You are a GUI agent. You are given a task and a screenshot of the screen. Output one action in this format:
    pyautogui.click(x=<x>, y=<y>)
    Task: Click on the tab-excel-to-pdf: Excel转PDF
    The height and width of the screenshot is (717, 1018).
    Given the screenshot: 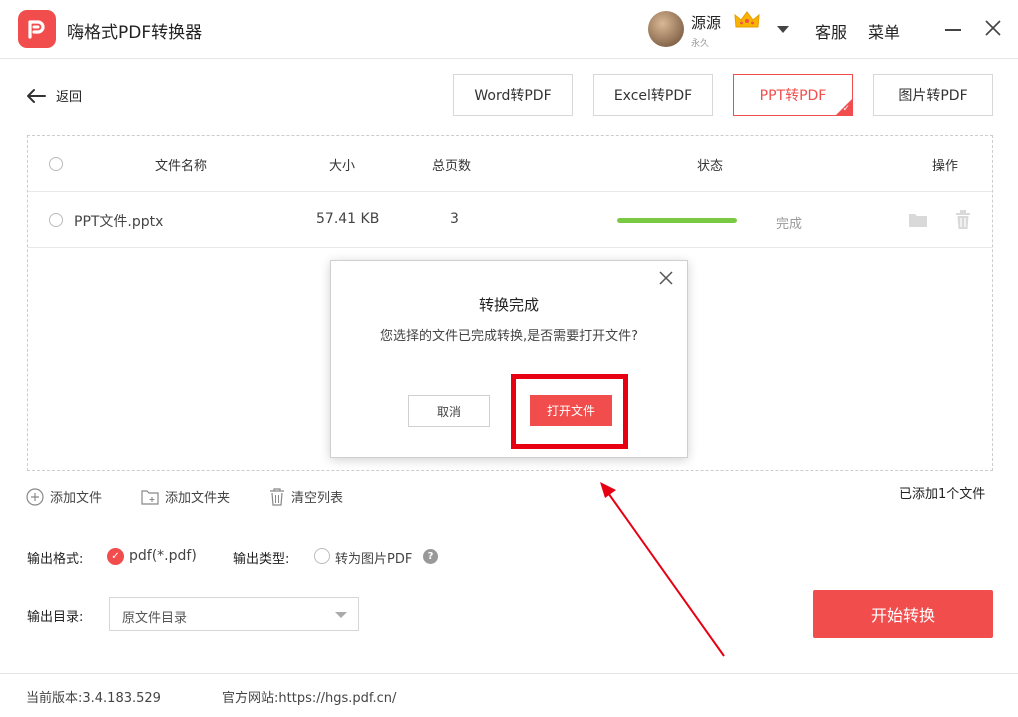 What is the action you would take?
    pyautogui.click(x=653, y=95)
    